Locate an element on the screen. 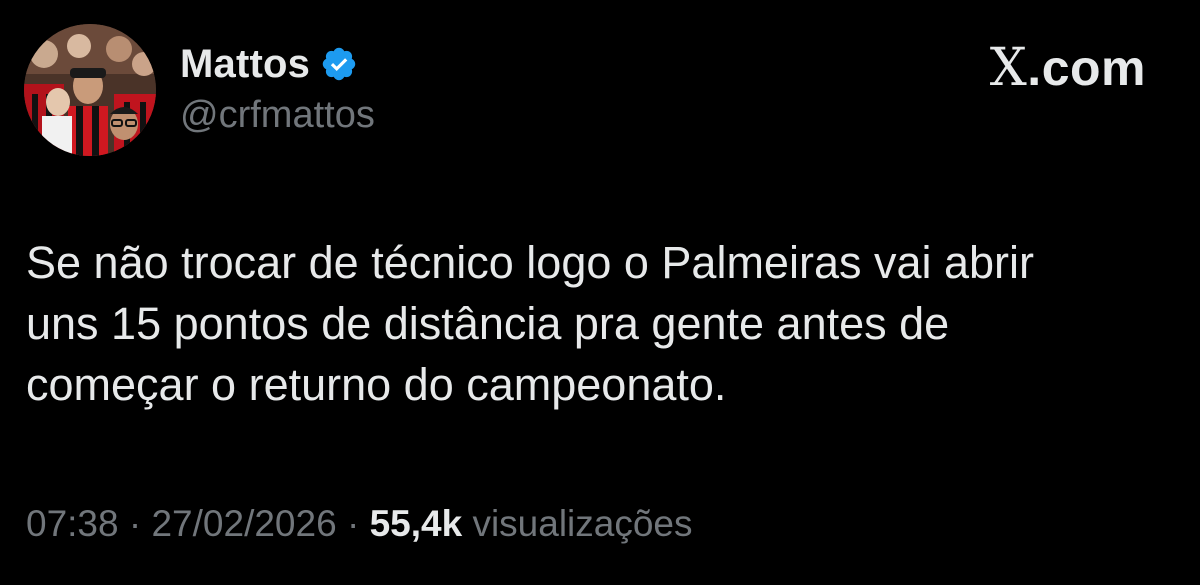 The height and width of the screenshot is (585, 1200). brand-domain: .com is located at coordinates (1086, 68).